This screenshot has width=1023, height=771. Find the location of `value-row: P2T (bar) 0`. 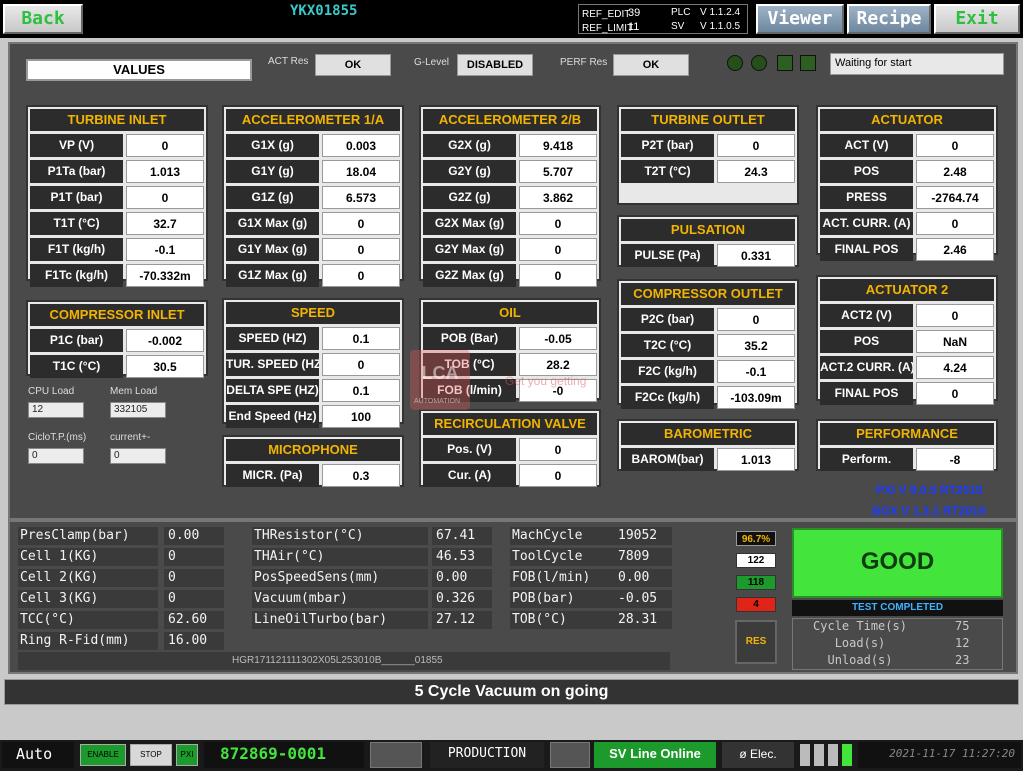

value-row: P2T (bar) 0 is located at coordinates (708, 145).